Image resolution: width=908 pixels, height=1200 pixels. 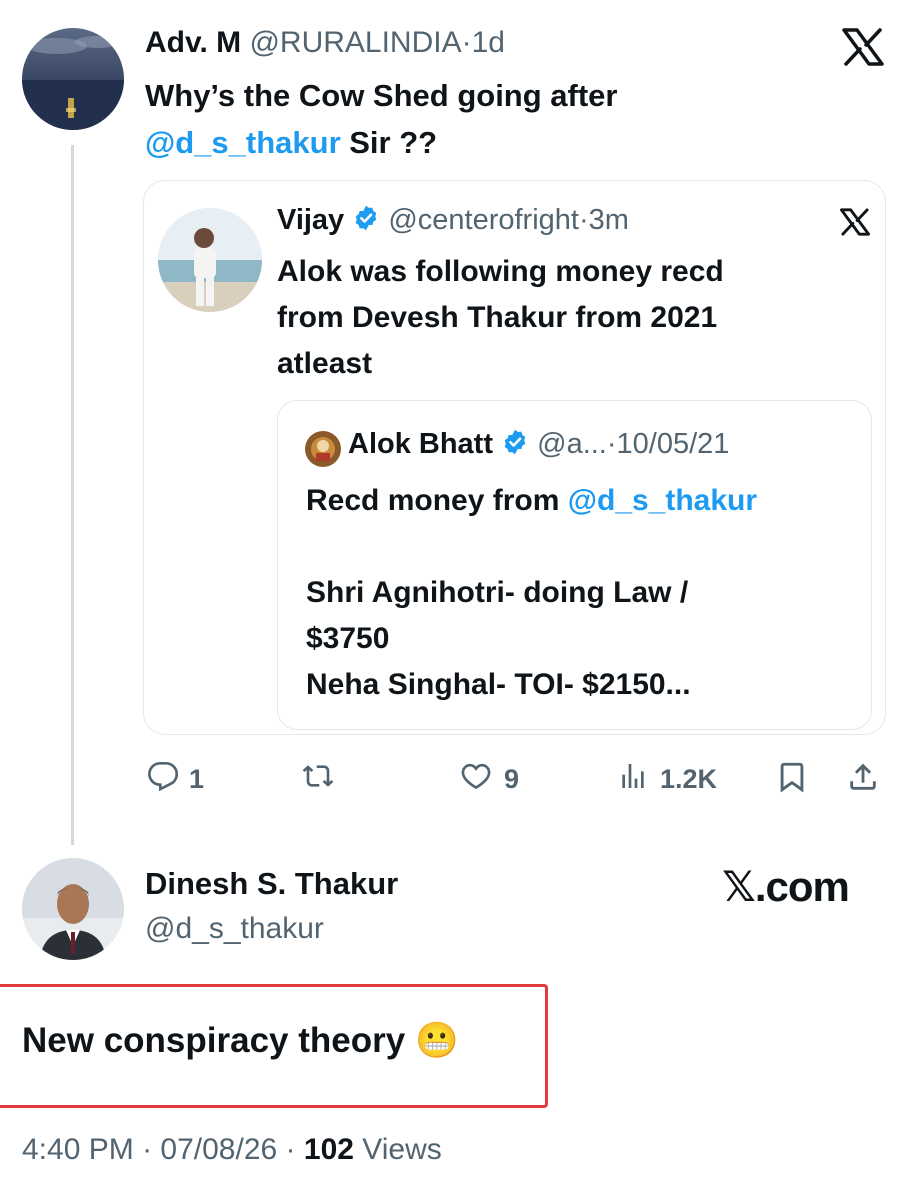 I want to click on repost-action, so click(x=323, y=779).